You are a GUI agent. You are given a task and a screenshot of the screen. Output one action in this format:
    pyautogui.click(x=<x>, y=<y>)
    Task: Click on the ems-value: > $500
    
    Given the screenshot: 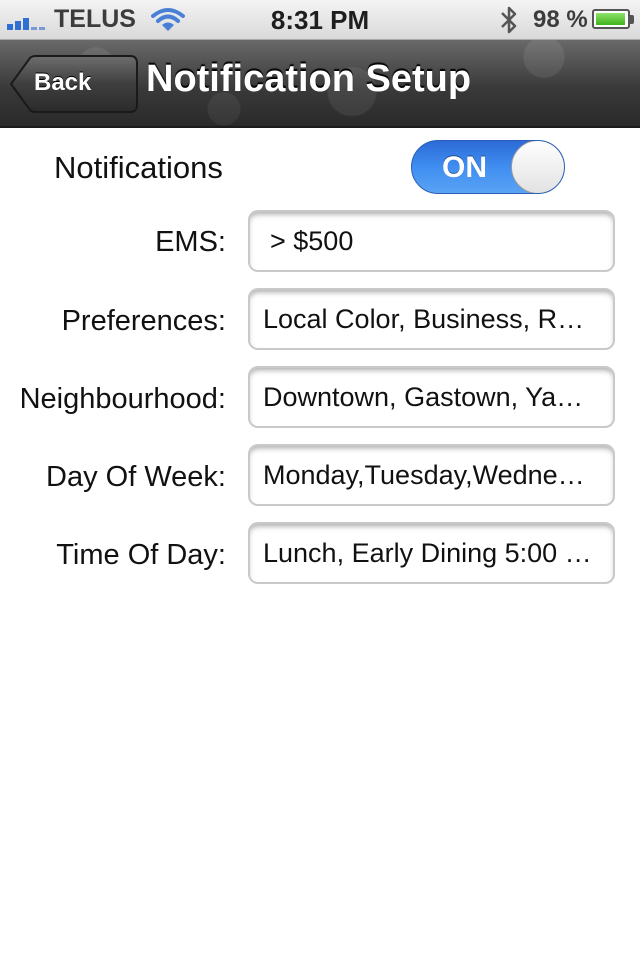 What is the action you would take?
    pyautogui.click(x=312, y=241)
    